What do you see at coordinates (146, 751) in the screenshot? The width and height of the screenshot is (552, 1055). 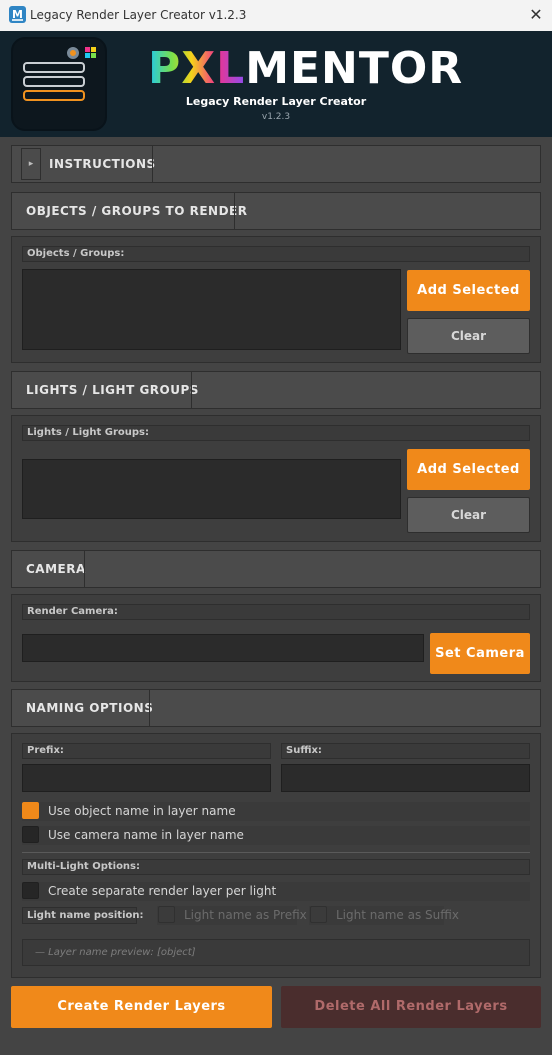 I see `prefix-label: Prefix:` at bounding box center [146, 751].